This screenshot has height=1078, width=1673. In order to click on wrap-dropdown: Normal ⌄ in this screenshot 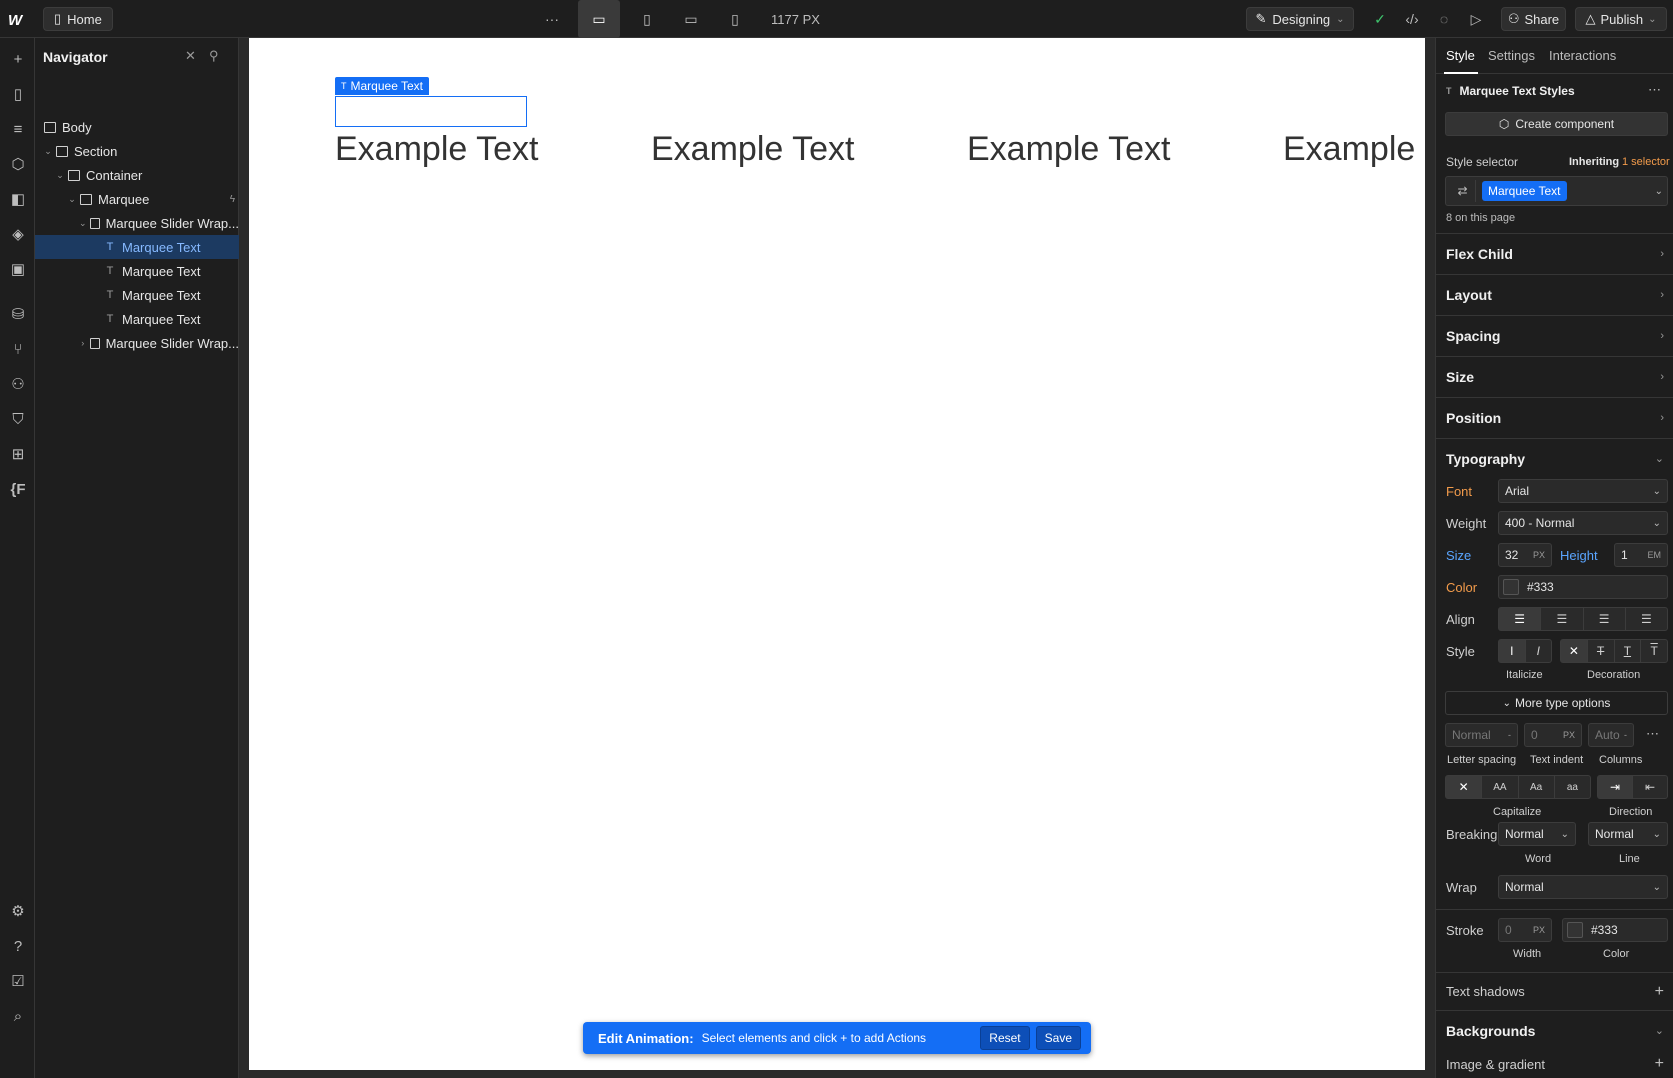, I will do `click(1583, 887)`.